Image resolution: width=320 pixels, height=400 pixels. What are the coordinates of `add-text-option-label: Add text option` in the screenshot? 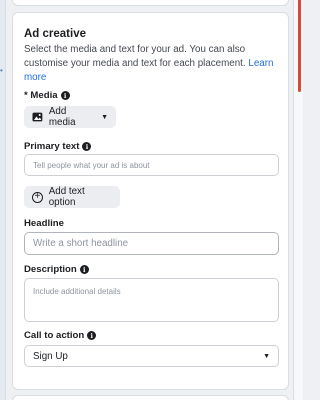 It's located at (66, 197).